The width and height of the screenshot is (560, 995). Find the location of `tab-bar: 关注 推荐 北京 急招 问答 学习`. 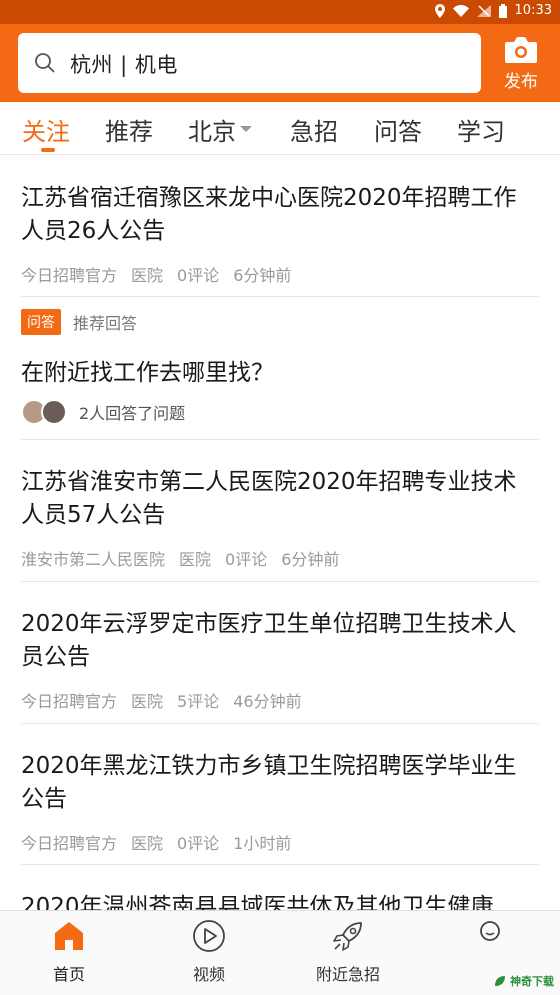

tab-bar: 关注 推荐 北京 急招 问答 学习 is located at coordinates (280, 128).